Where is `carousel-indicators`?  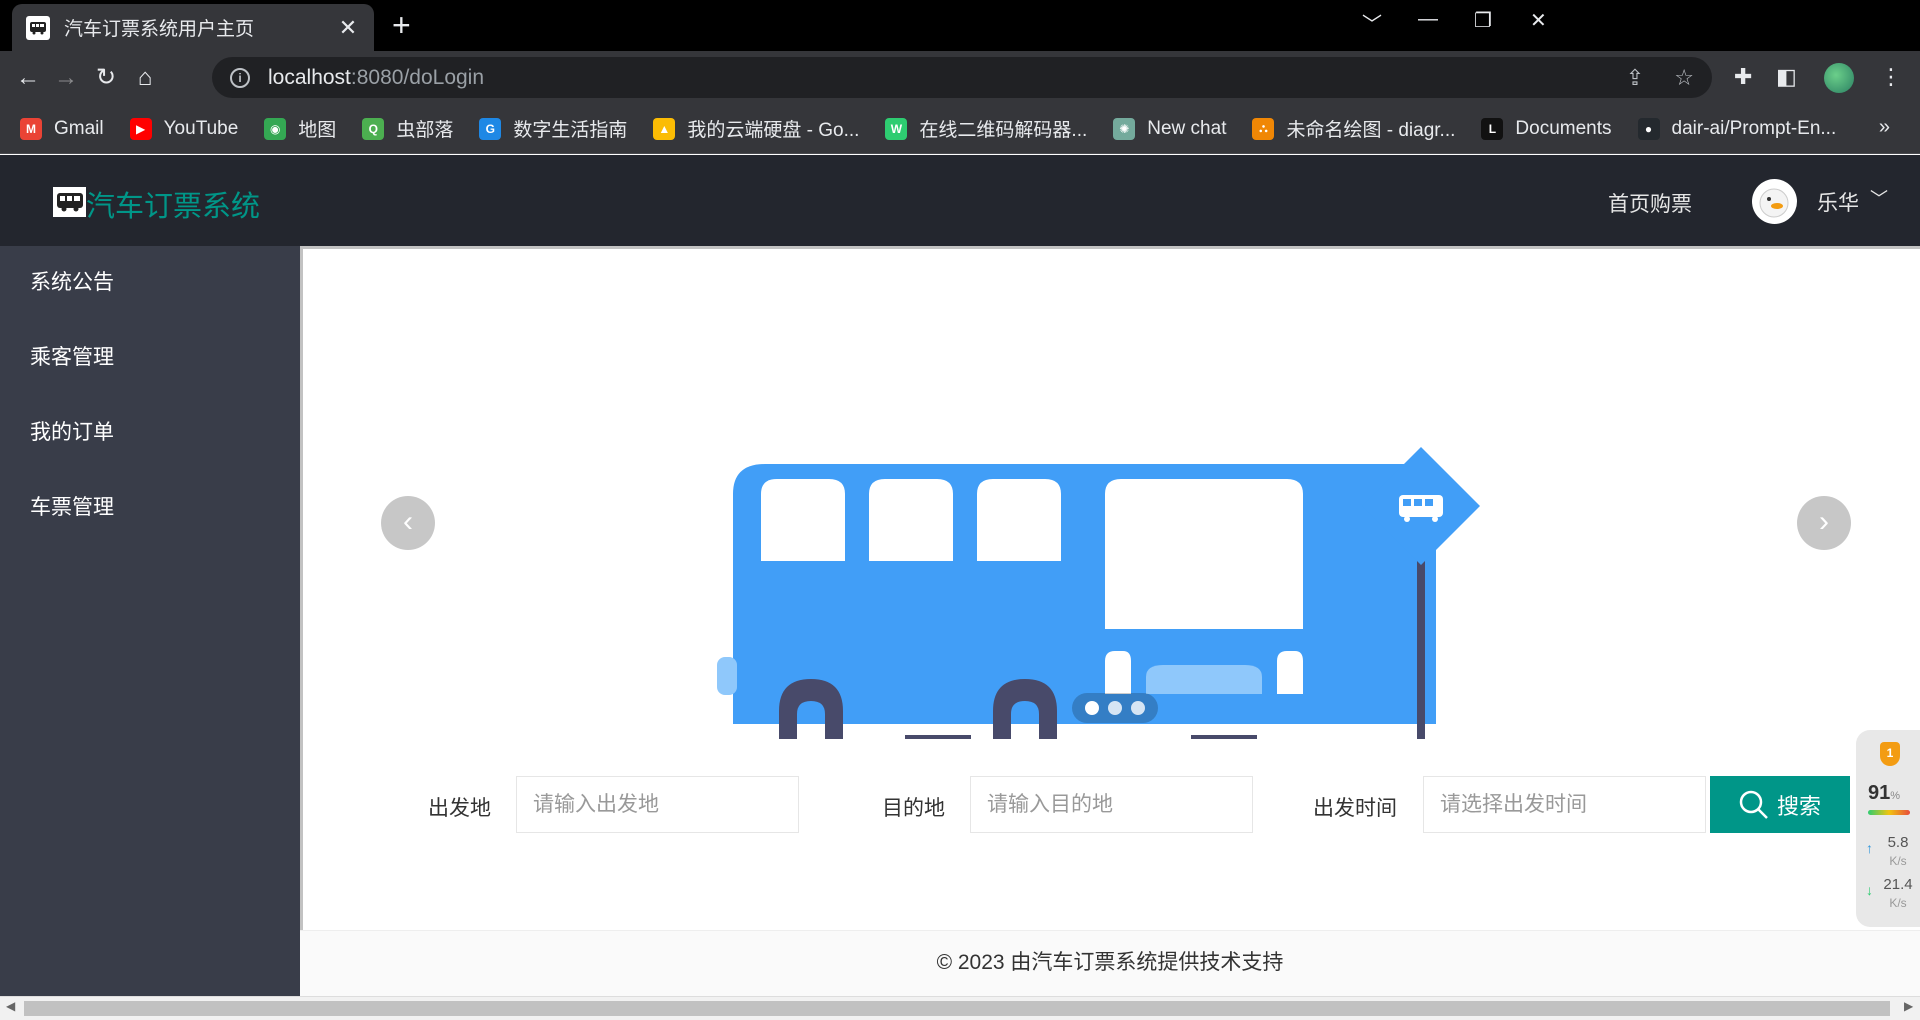 carousel-indicators is located at coordinates (1115, 708).